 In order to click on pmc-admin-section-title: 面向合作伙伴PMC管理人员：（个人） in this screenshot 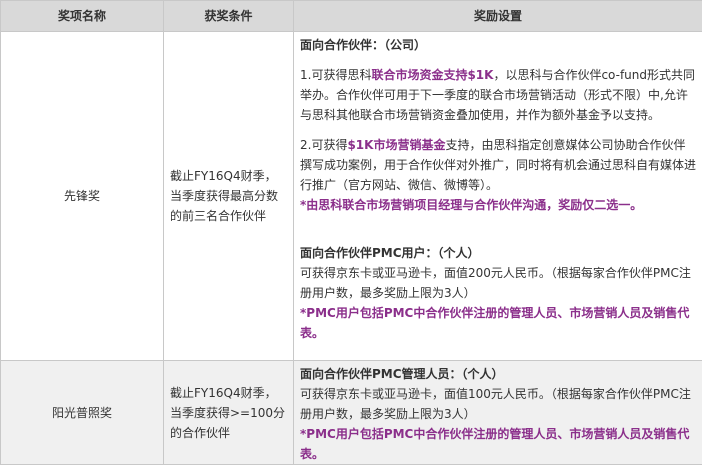, I will do `click(498, 374)`.